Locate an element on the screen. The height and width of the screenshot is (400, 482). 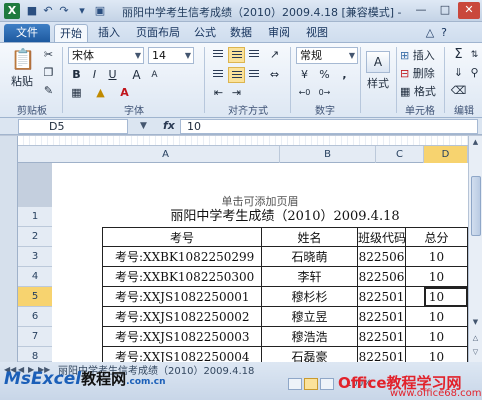
styles-icon: A is located at coordinates (378, 62).